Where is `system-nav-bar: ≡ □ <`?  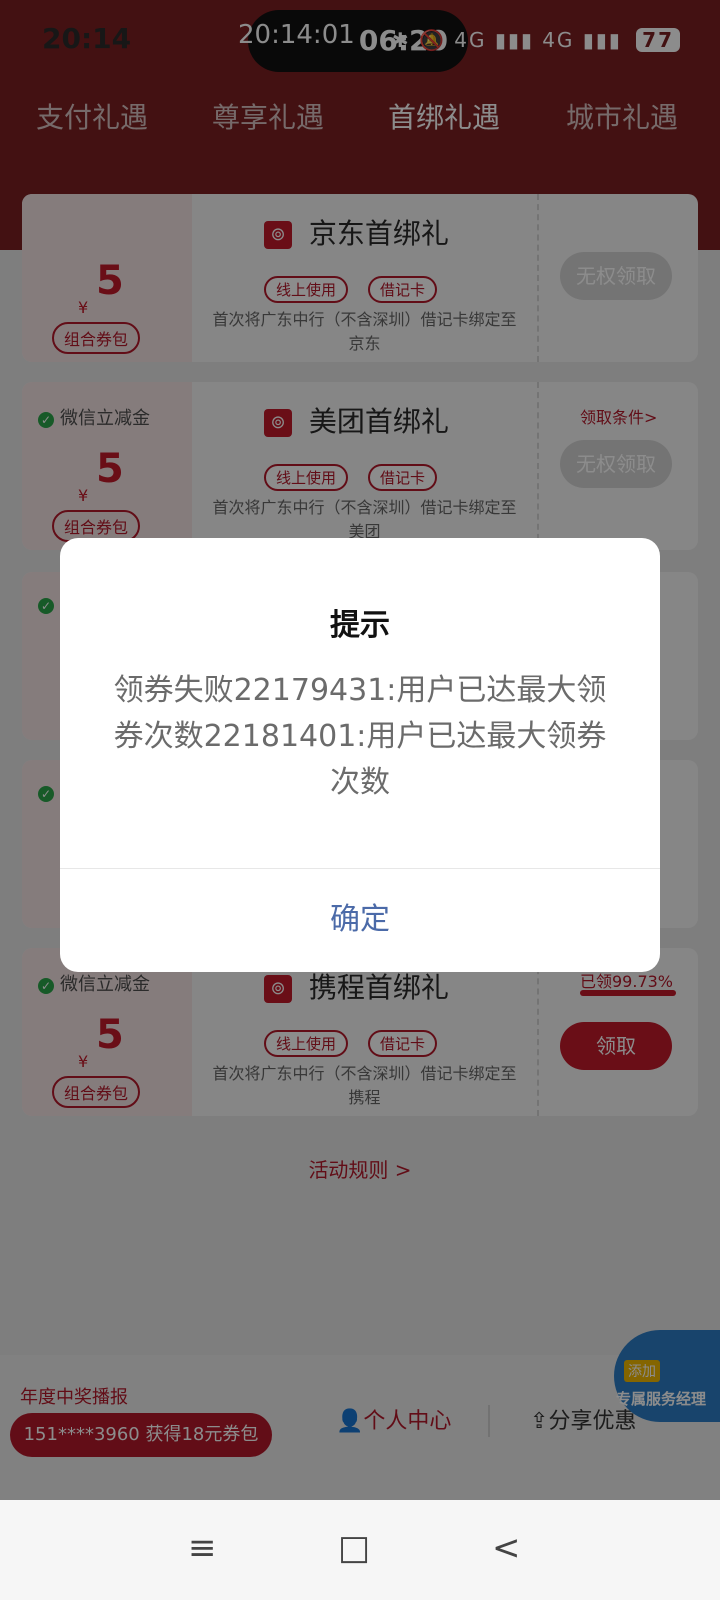 system-nav-bar: ≡ □ < is located at coordinates (360, 1550).